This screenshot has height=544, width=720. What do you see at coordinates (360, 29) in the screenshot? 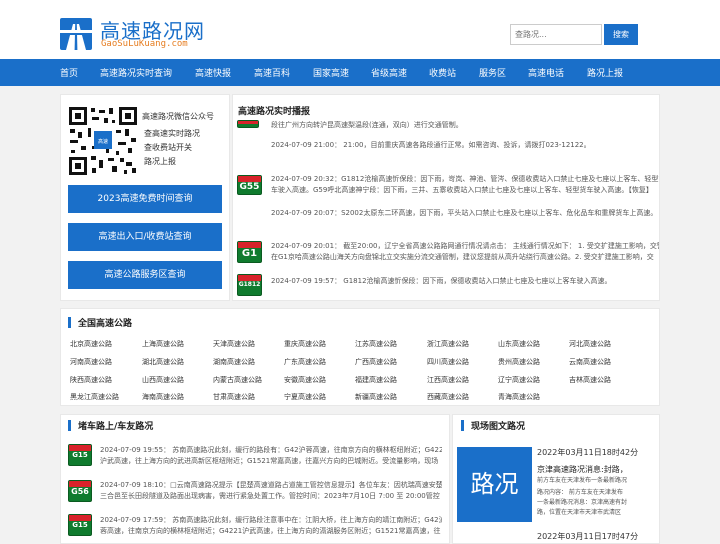
I see `site-header: 高速路况网 GaoSuLuKuang.com 搜索` at bounding box center [360, 29].